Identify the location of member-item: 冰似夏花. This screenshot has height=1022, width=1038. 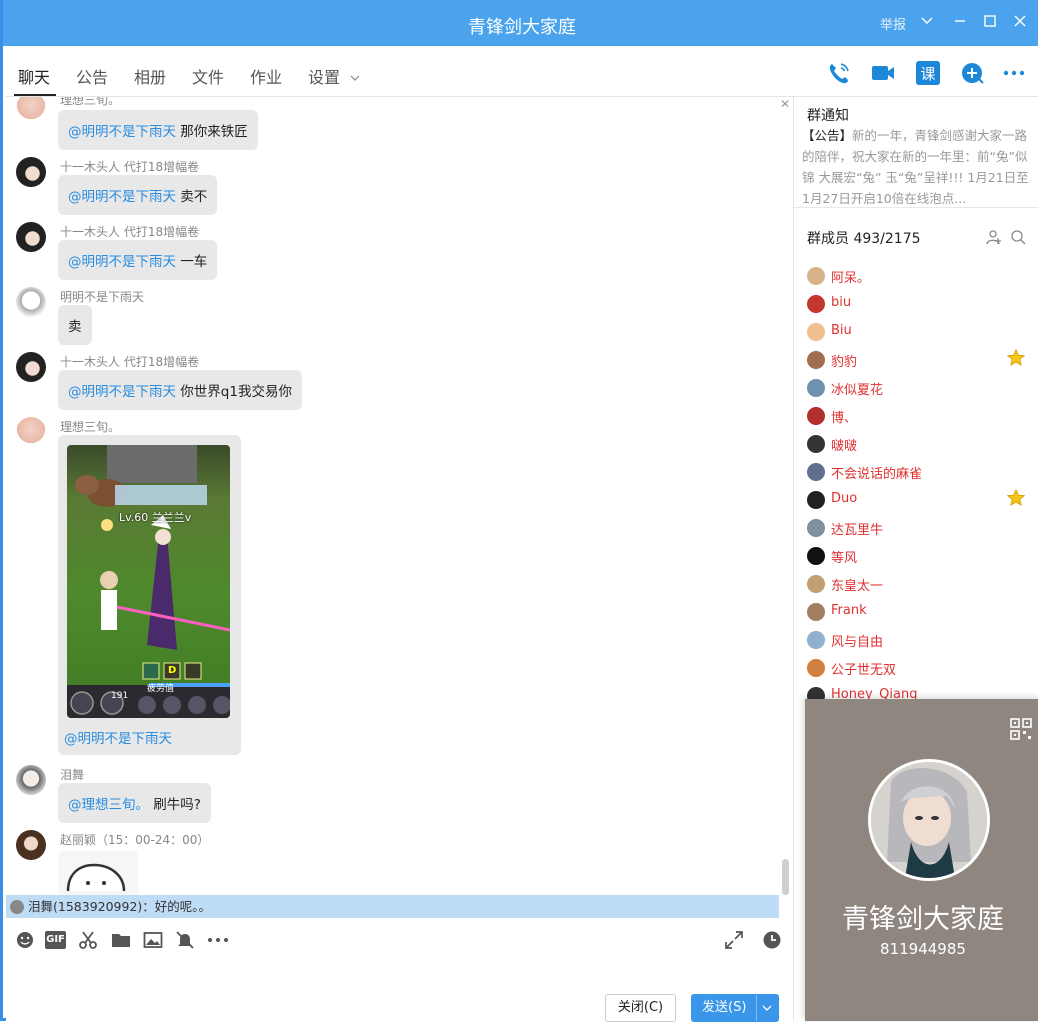
(918, 387).